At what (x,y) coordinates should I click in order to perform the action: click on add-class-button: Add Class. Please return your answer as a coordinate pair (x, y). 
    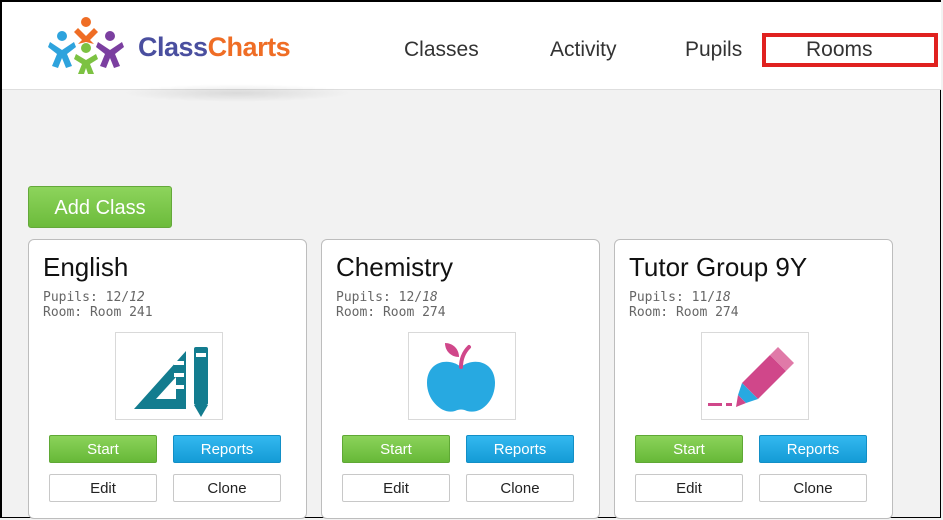
    Looking at the image, I should click on (100, 207).